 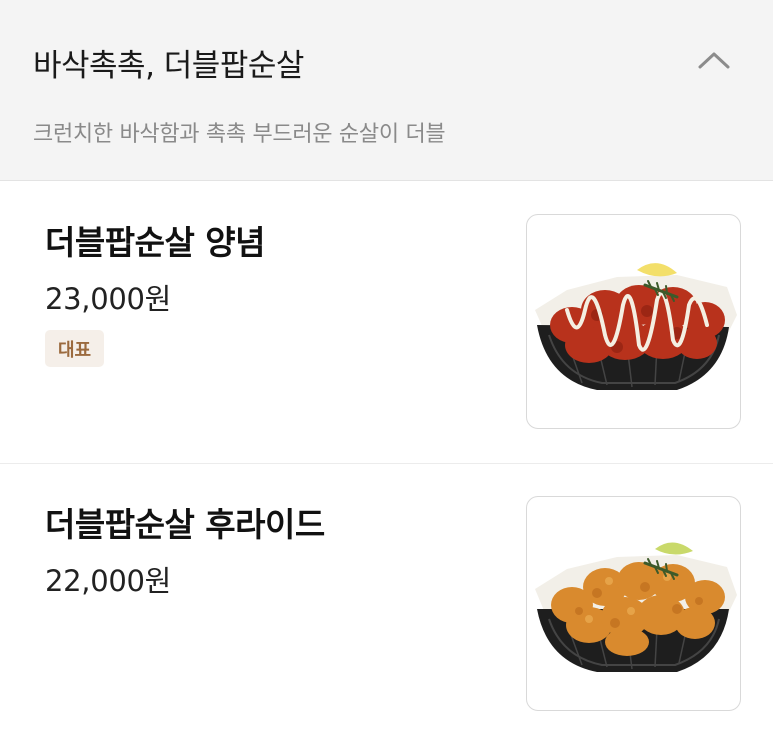 What do you see at coordinates (155, 242) in the screenshot?
I see `menu-item-name: 더블팝순살 양념` at bounding box center [155, 242].